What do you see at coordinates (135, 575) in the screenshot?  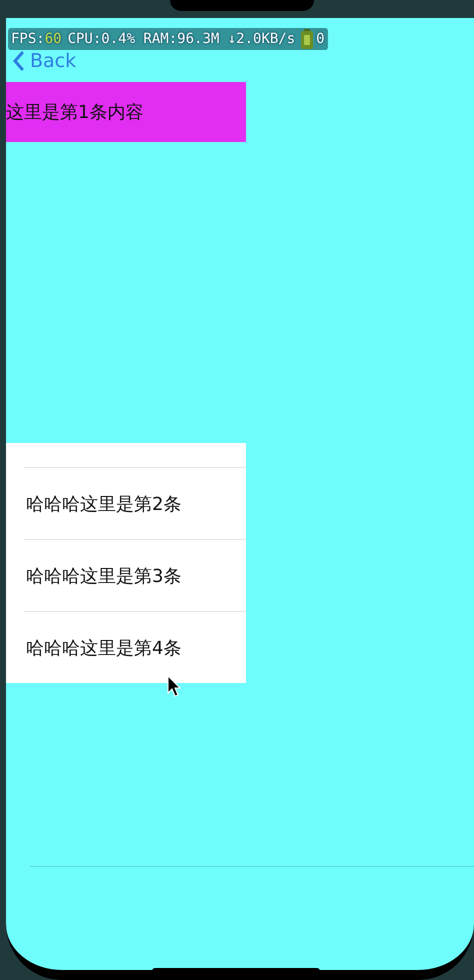 I see `list-item: 哈哈哈这里是第3条` at bounding box center [135, 575].